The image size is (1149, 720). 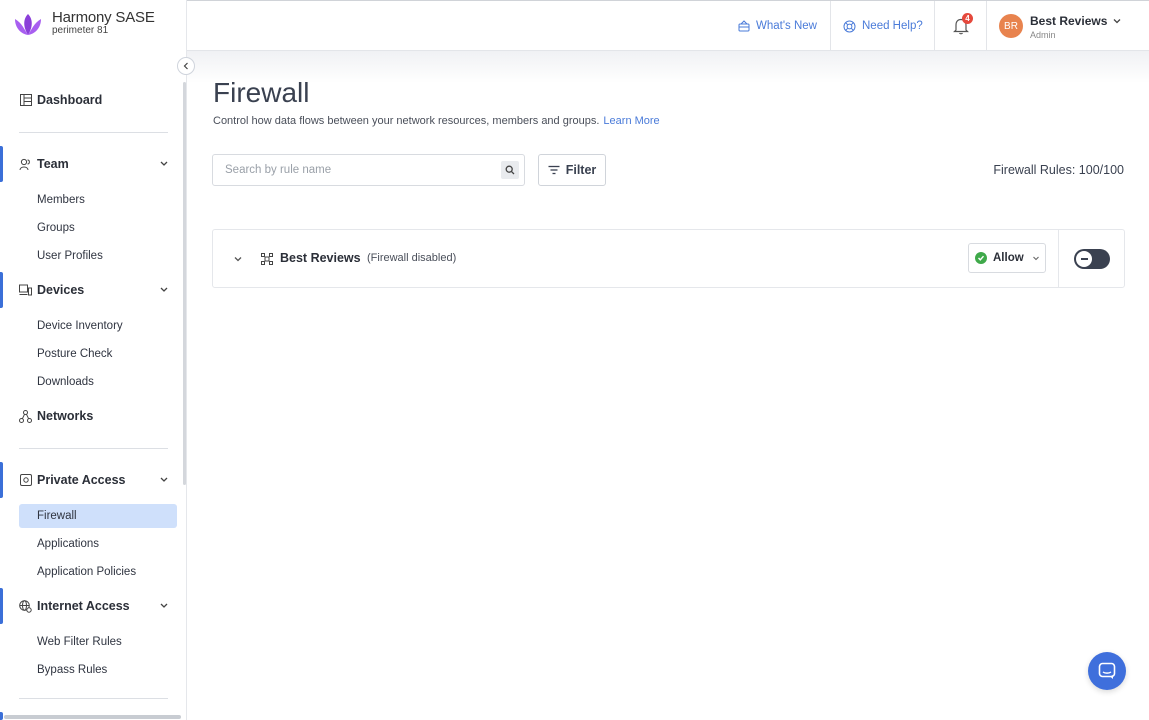 I want to click on action-dropdown: Allow, so click(x=1007, y=258).